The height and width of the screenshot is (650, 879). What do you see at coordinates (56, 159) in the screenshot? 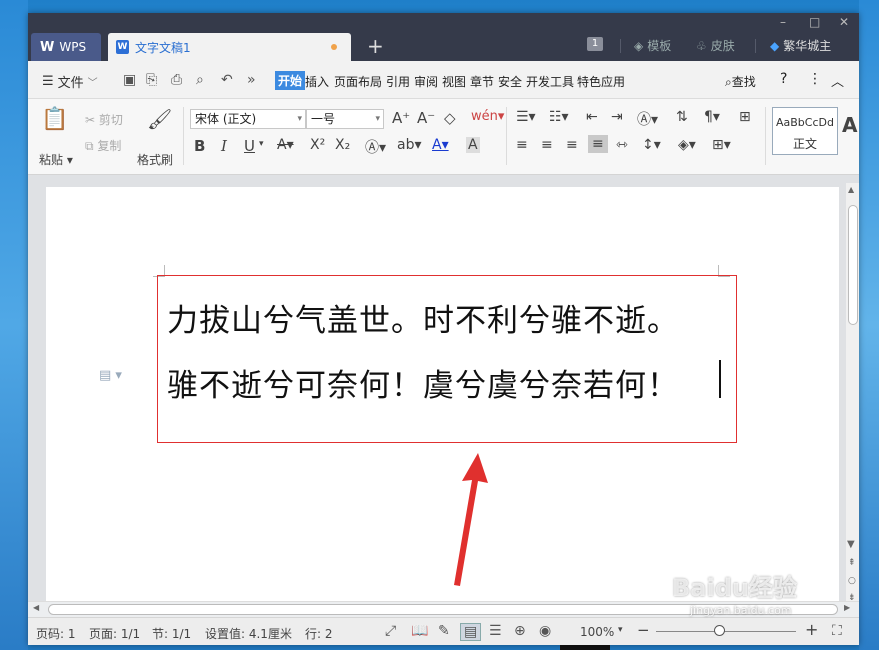
I see `paste-button: 粘贴 ▾` at bounding box center [56, 159].